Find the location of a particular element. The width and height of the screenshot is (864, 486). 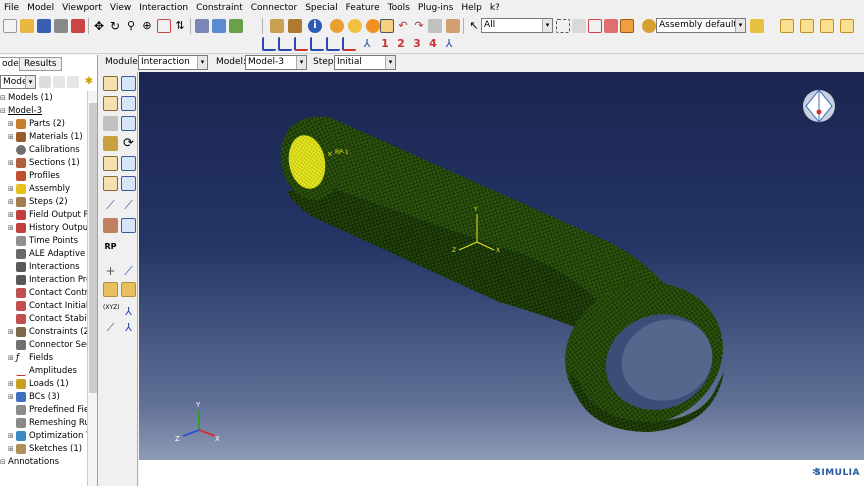

view-preset-3: 3 is located at coordinates (417, 44).